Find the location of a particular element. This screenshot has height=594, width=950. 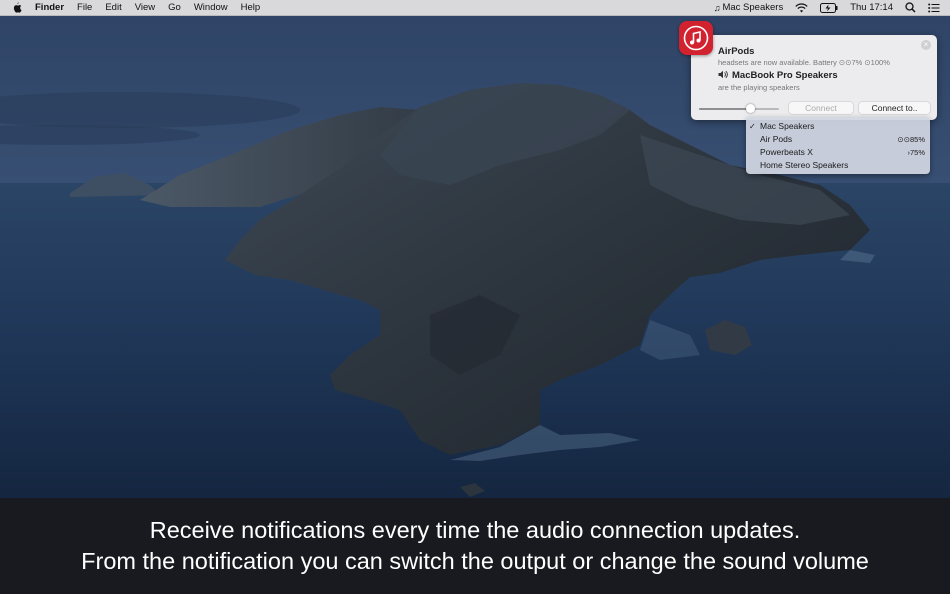

output-device-item: ✓ Mac Speakers is located at coordinates (838, 126).